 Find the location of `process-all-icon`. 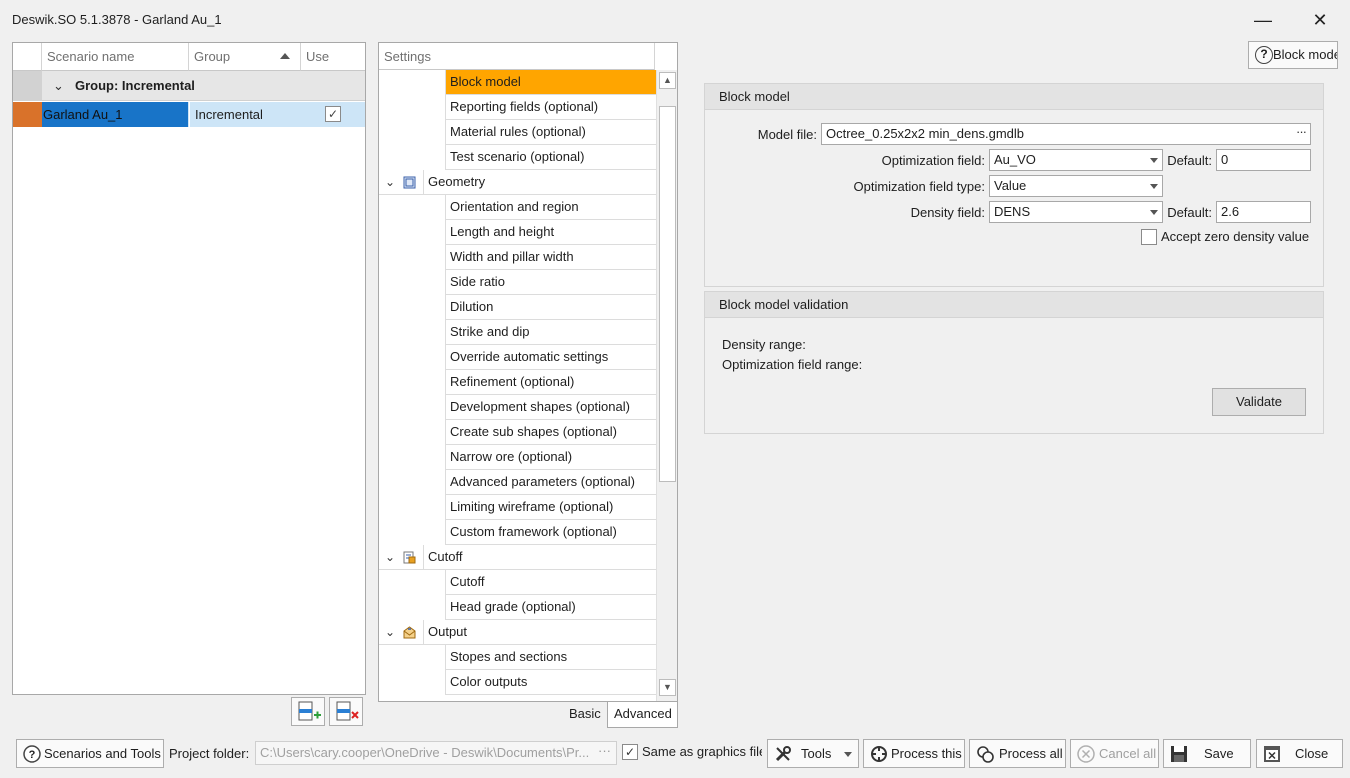

process-all-icon is located at coordinates (985, 754).